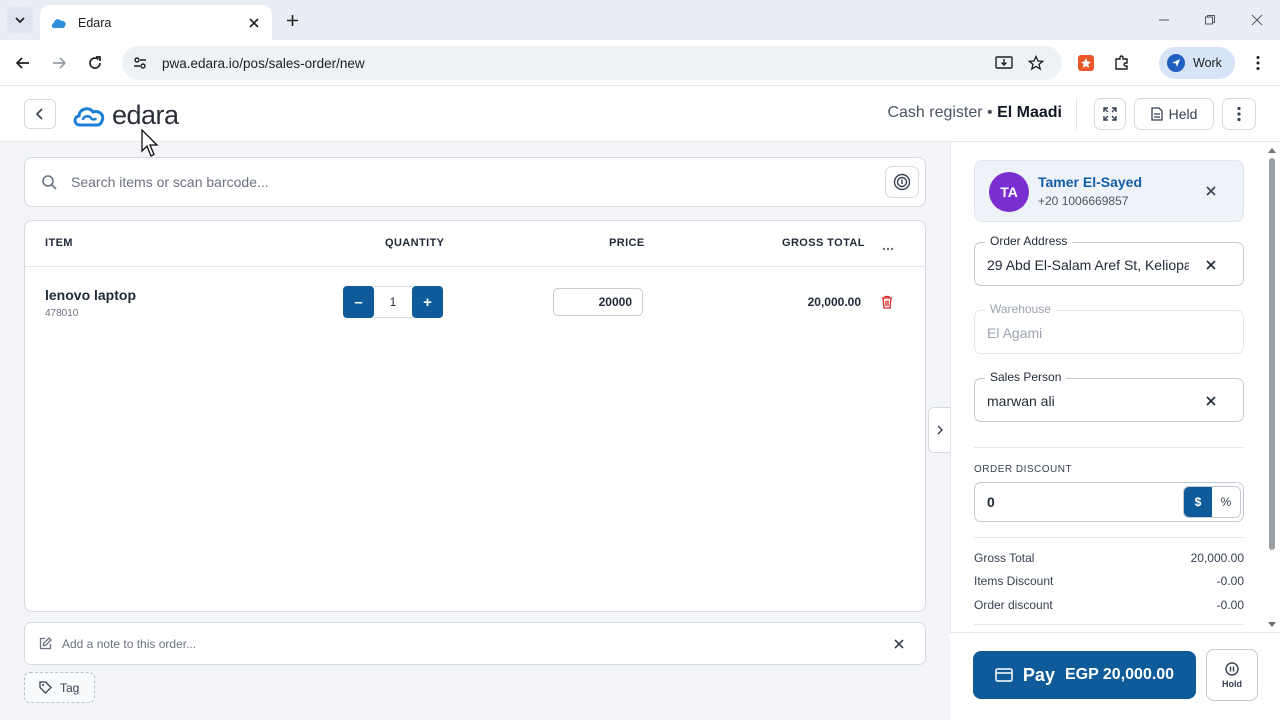 This screenshot has width=1280, height=720. What do you see at coordinates (1258, 63) in the screenshot?
I see `browser-menu-button` at bounding box center [1258, 63].